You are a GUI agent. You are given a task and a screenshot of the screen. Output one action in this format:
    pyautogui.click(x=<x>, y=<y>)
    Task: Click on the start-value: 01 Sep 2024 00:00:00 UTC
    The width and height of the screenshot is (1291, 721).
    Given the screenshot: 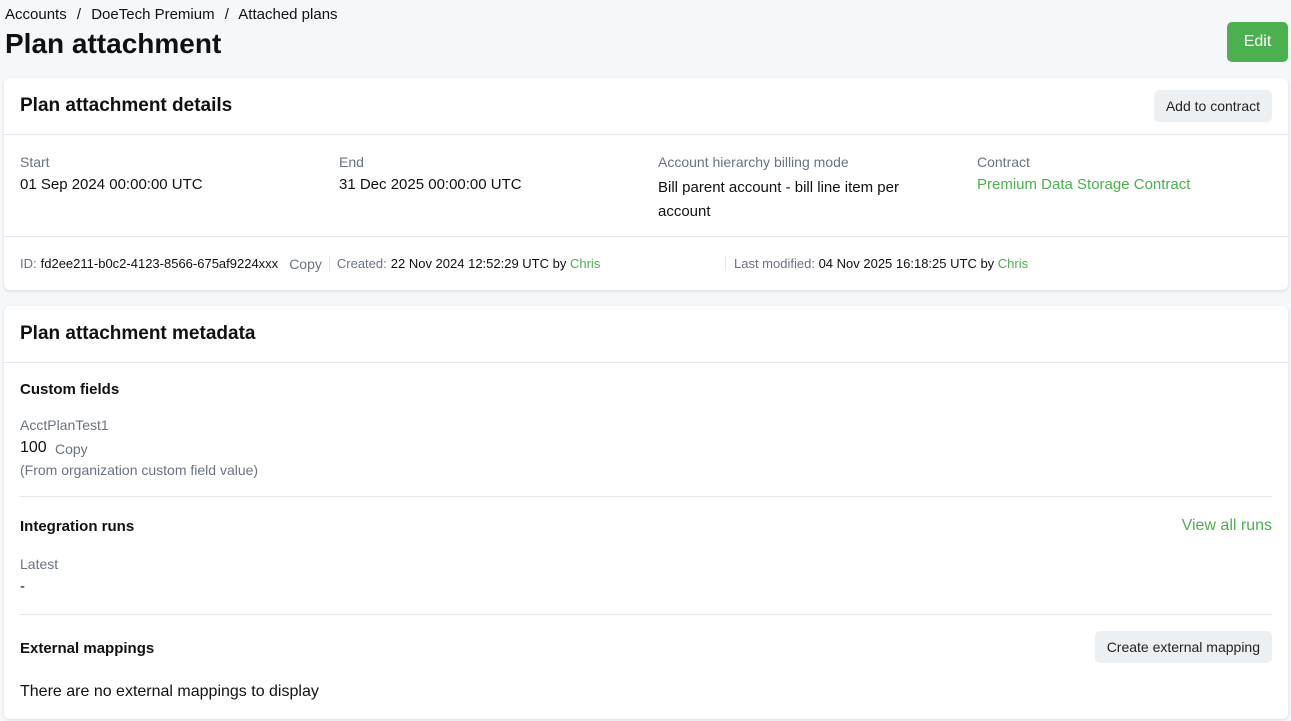 What is the action you would take?
    pyautogui.click(x=111, y=184)
    